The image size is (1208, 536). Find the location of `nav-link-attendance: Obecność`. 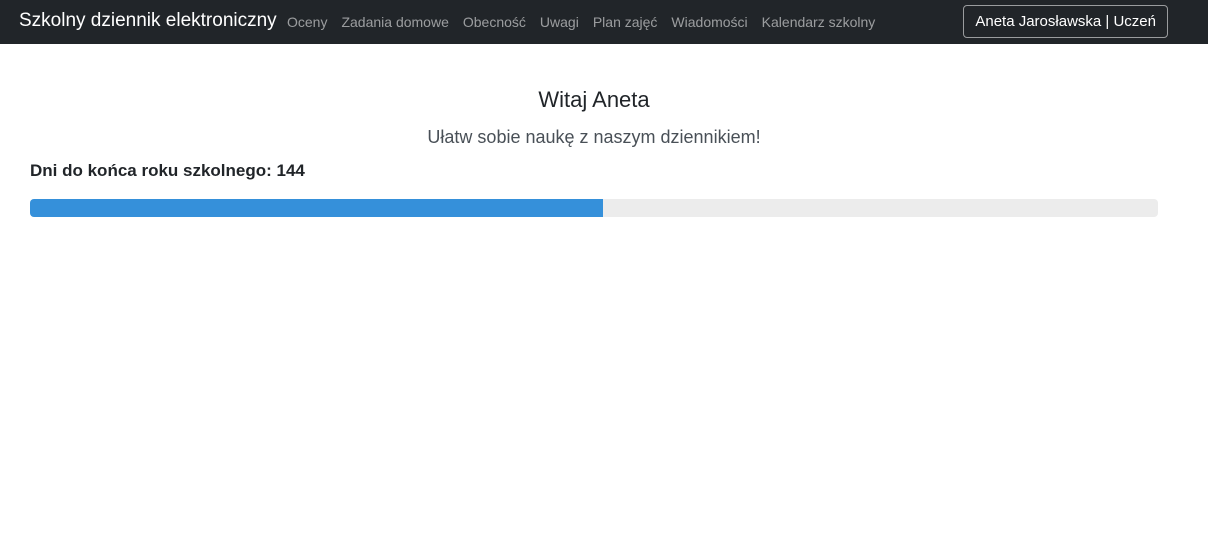

nav-link-attendance: Obecność is located at coordinates (494, 22).